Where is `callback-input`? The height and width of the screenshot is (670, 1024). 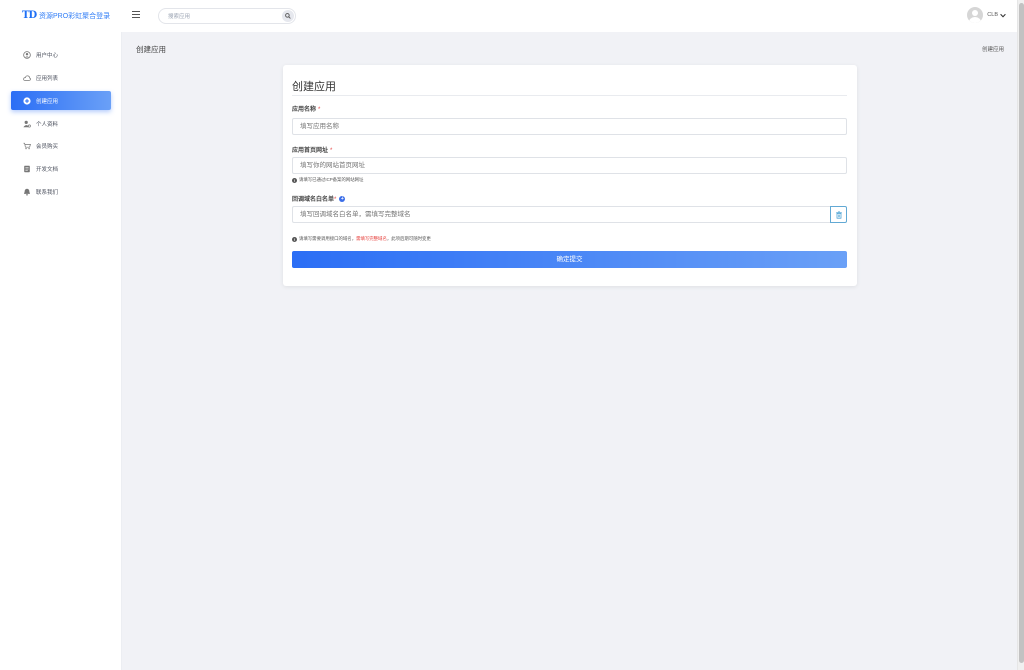 callback-input is located at coordinates (561, 214).